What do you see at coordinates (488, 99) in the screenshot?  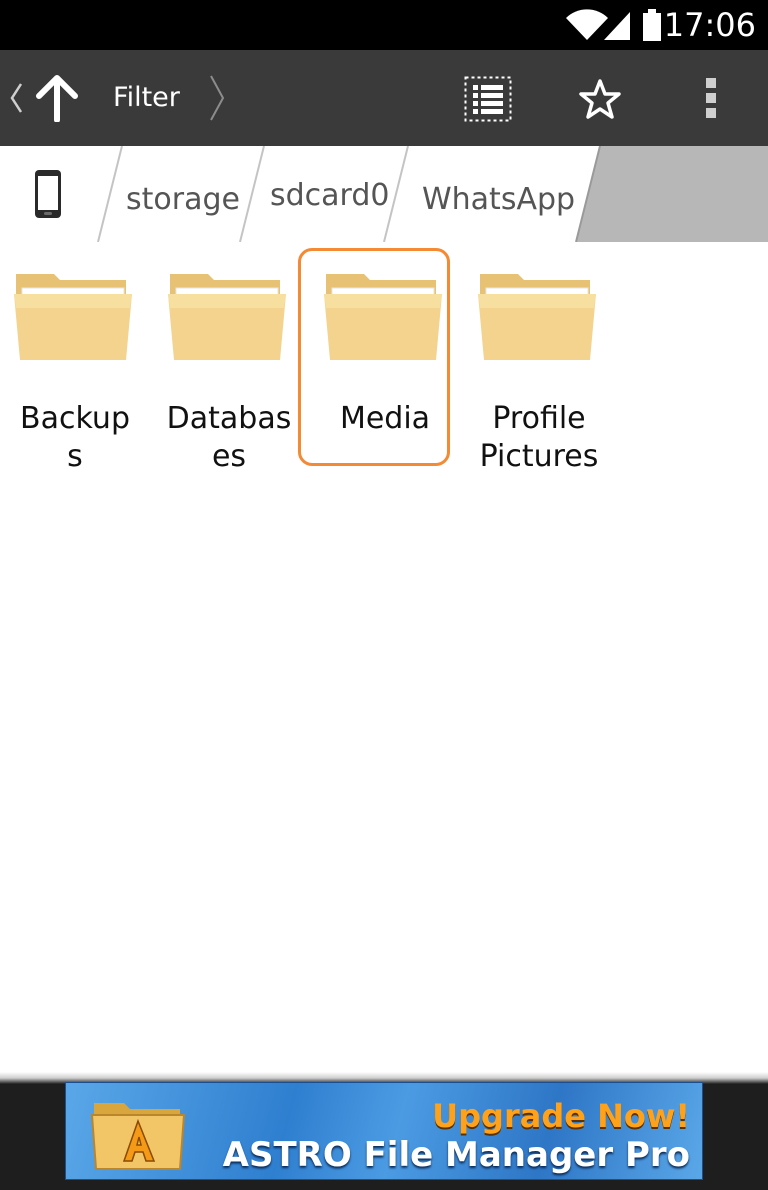 I see `list-view-icon` at bounding box center [488, 99].